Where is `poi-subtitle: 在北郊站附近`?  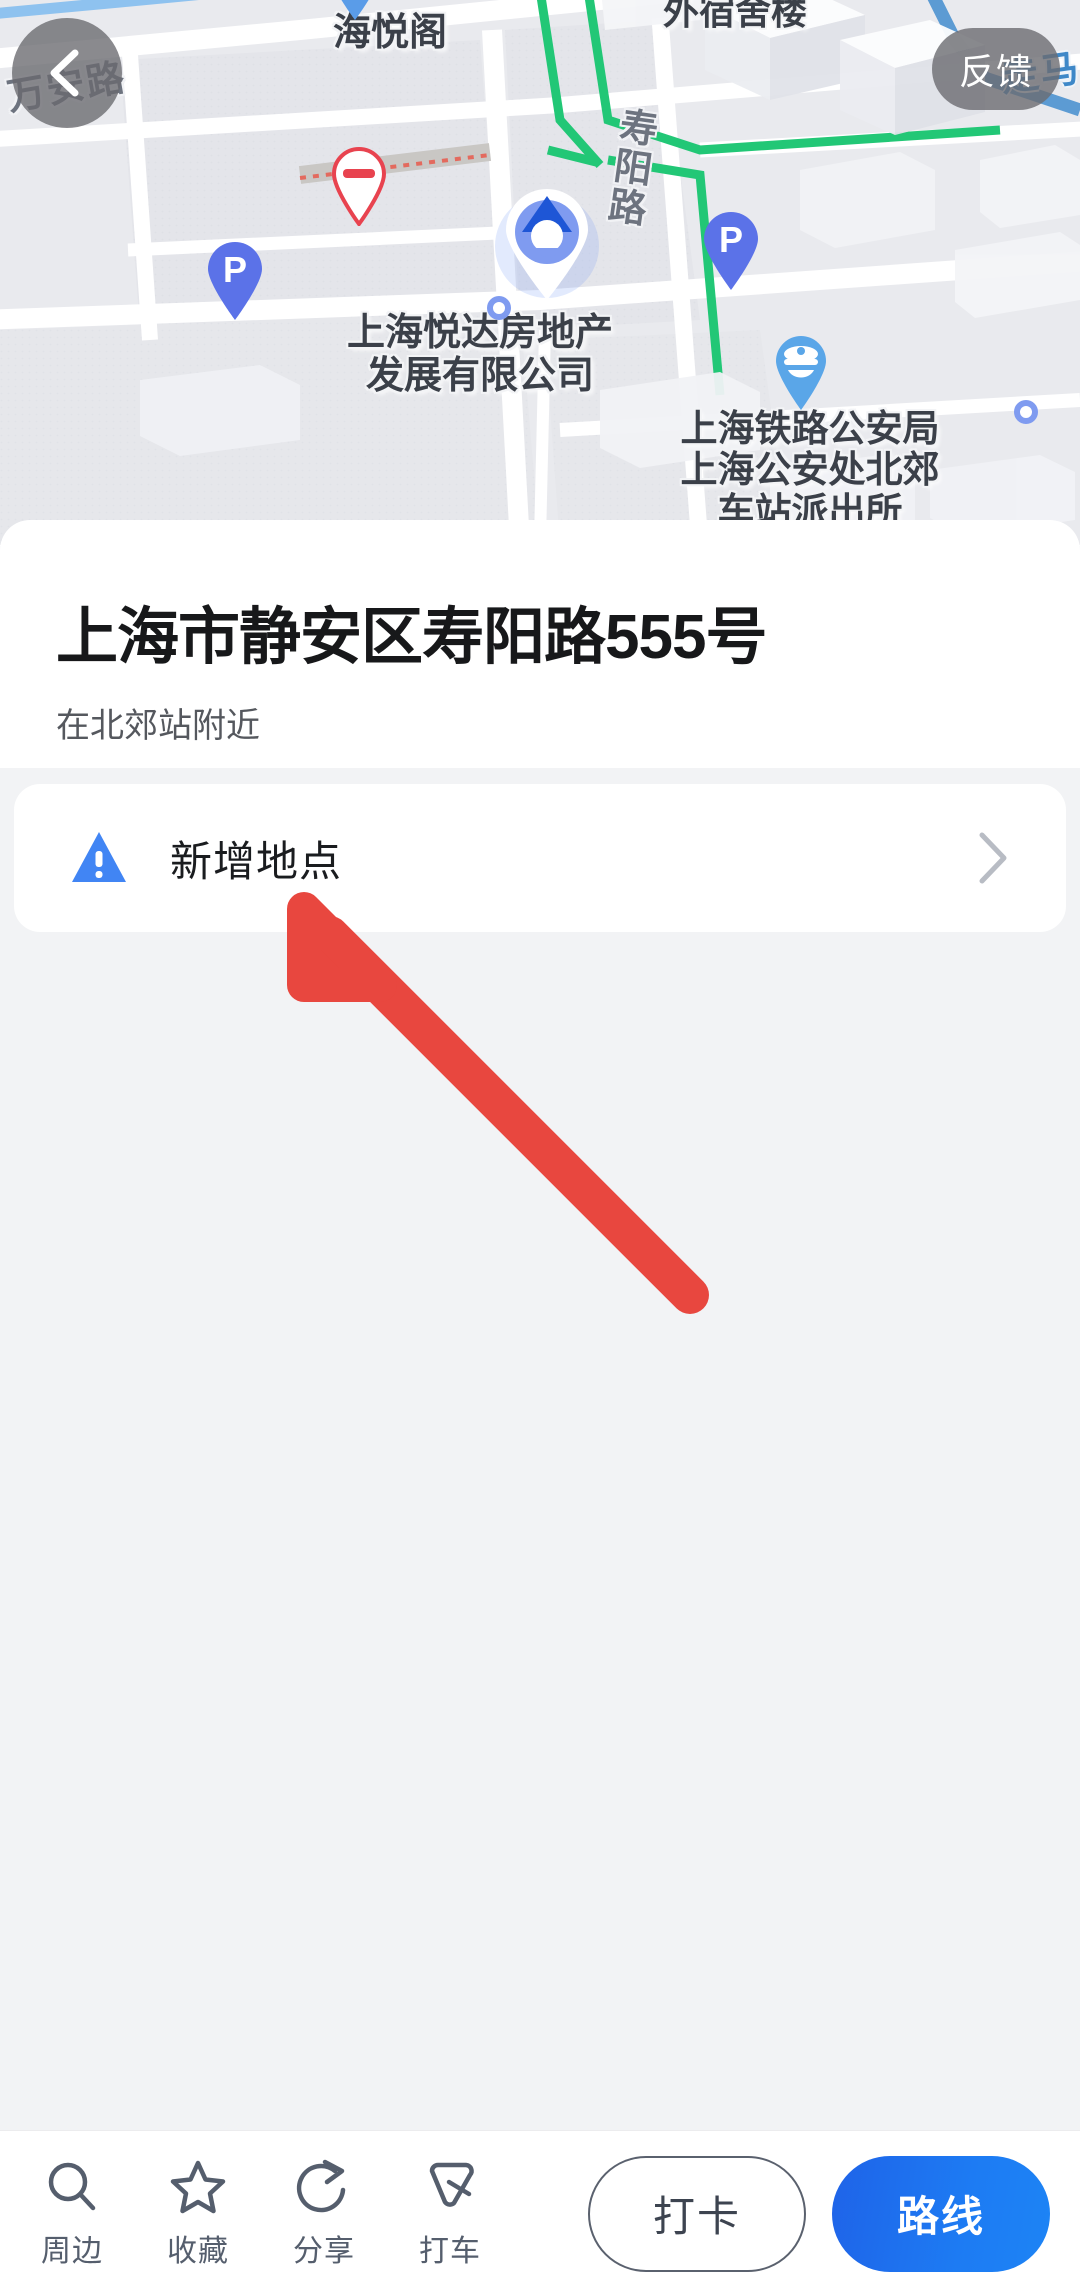 poi-subtitle: 在北郊站附近 is located at coordinates (158, 726).